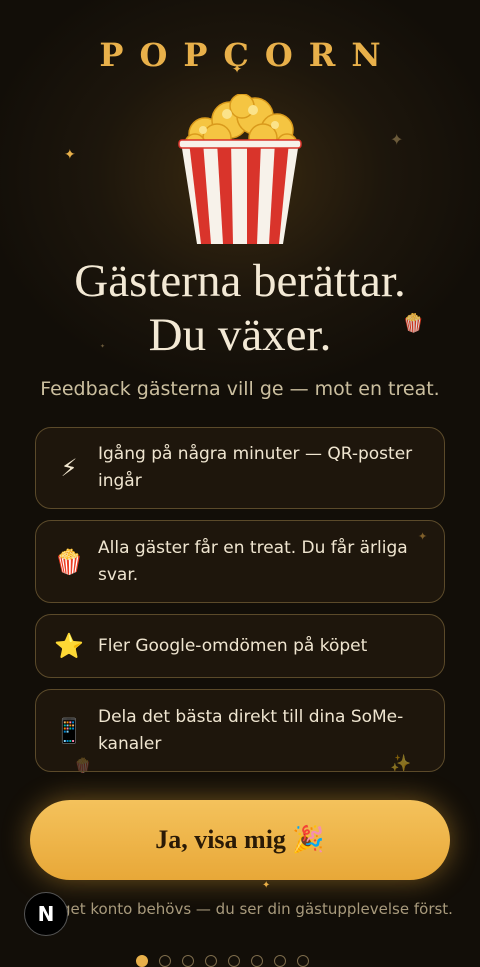 This screenshot has height=967, width=480. What do you see at coordinates (69, 561) in the screenshot?
I see `popcorn-icon: 🍿` at bounding box center [69, 561].